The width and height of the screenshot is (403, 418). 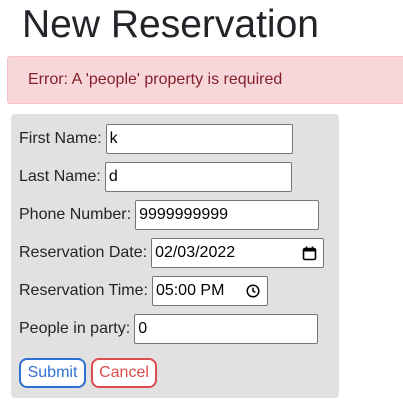 What do you see at coordinates (83, 252) in the screenshot?
I see `reservation-date-label: Reservation Date:` at bounding box center [83, 252].